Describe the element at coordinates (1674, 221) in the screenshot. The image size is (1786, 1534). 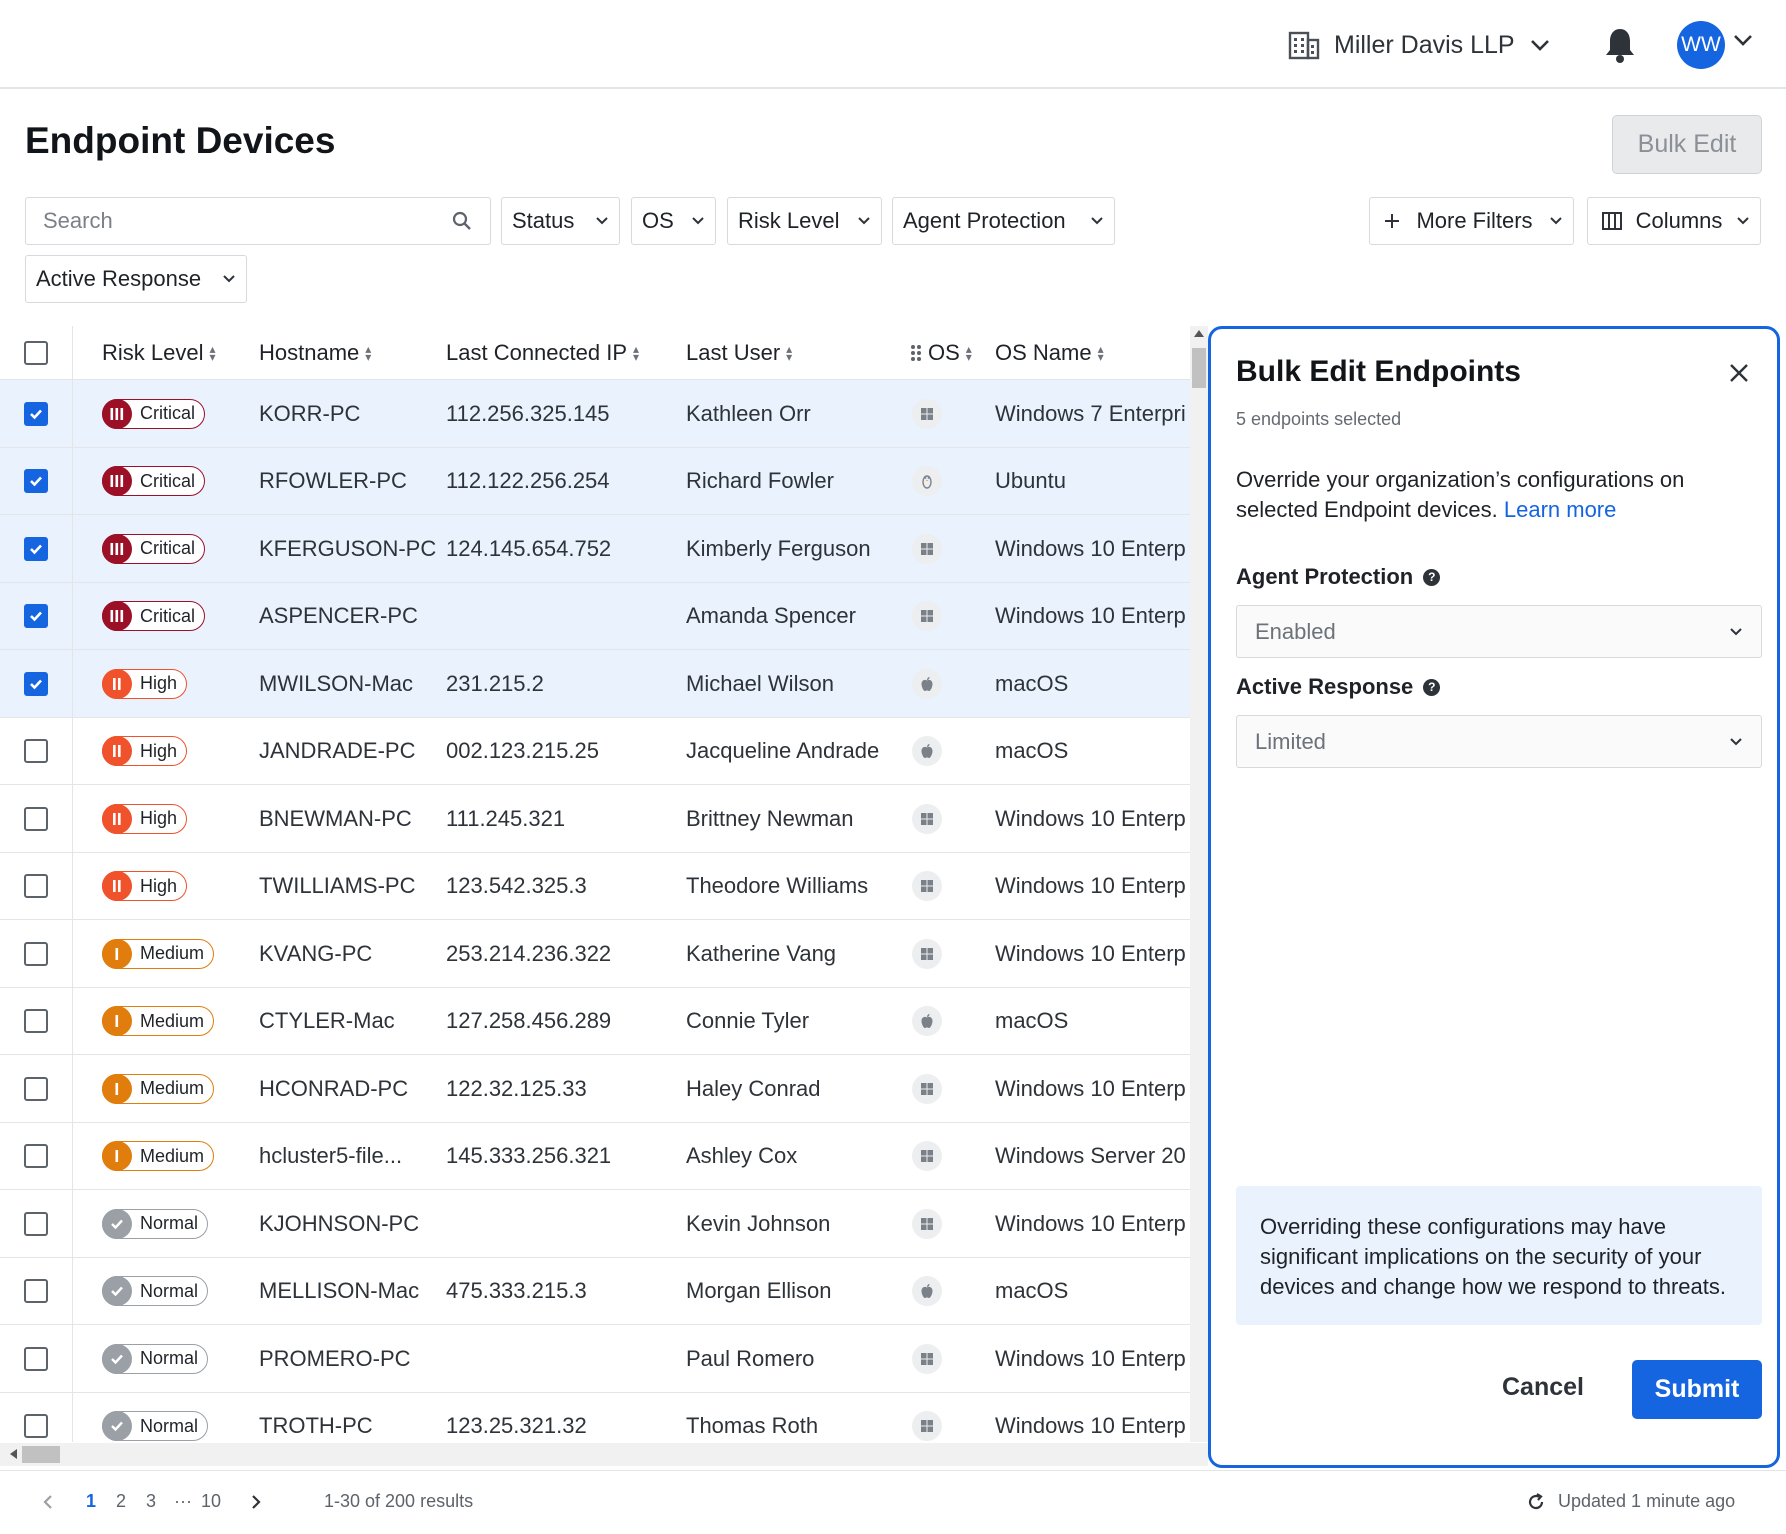
I see `columns-button: Columns` at that location.